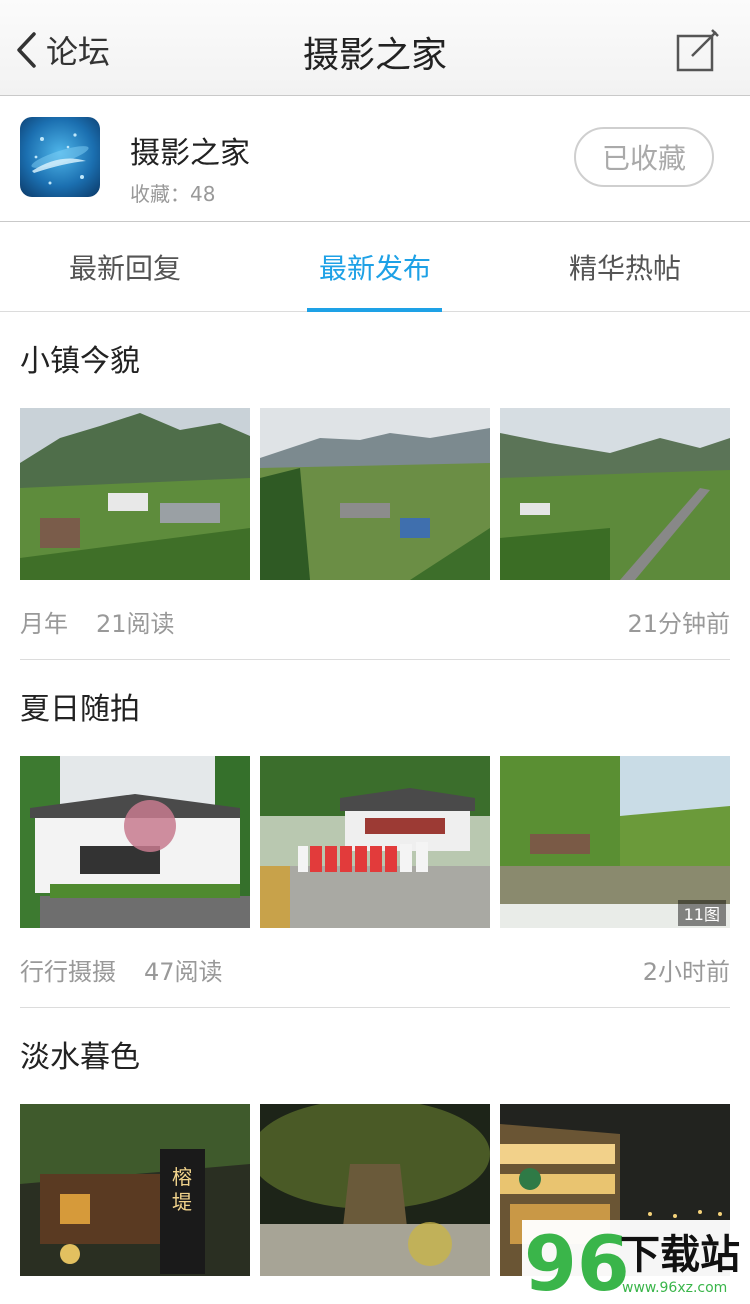 The image size is (750, 1304). What do you see at coordinates (678, 624) in the screenshot?
I see `post-time: 21分钟前` at bounding box center [678, 624].